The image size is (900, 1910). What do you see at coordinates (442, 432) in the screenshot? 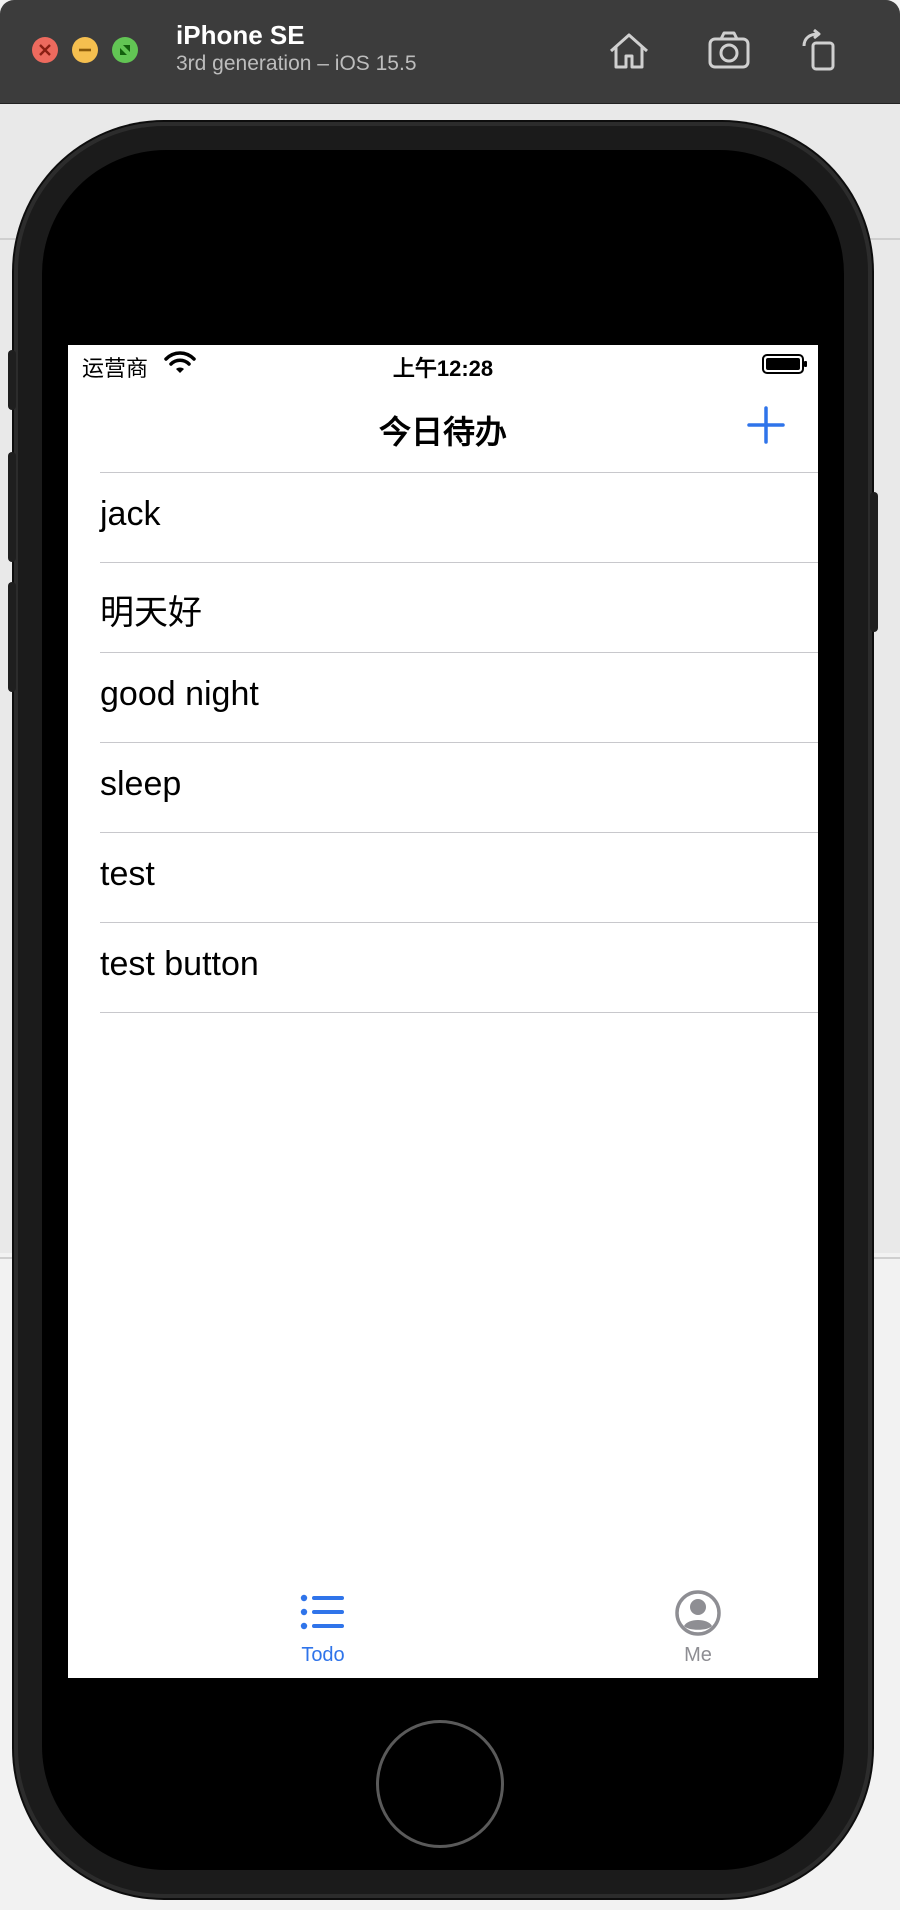
I see `page-title: 今日待办` at bounding box center [442, 432].